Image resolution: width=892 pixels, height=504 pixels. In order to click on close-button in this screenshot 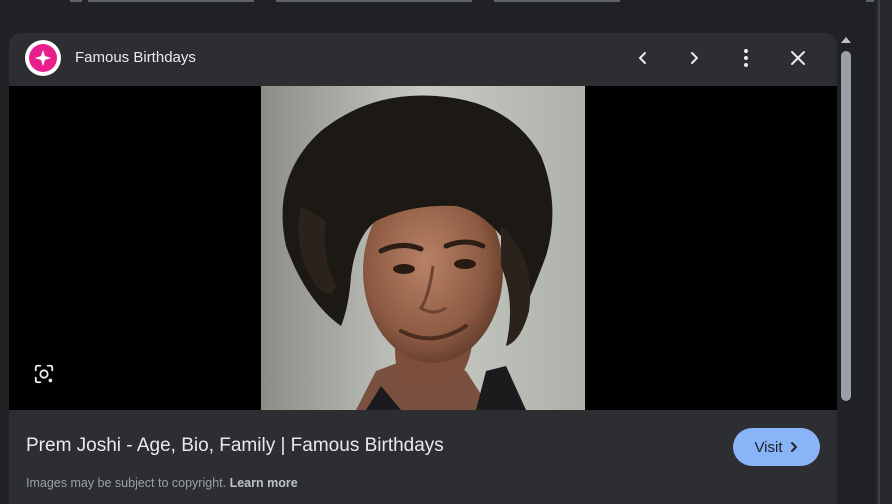, I will do `click(798, 58)`.